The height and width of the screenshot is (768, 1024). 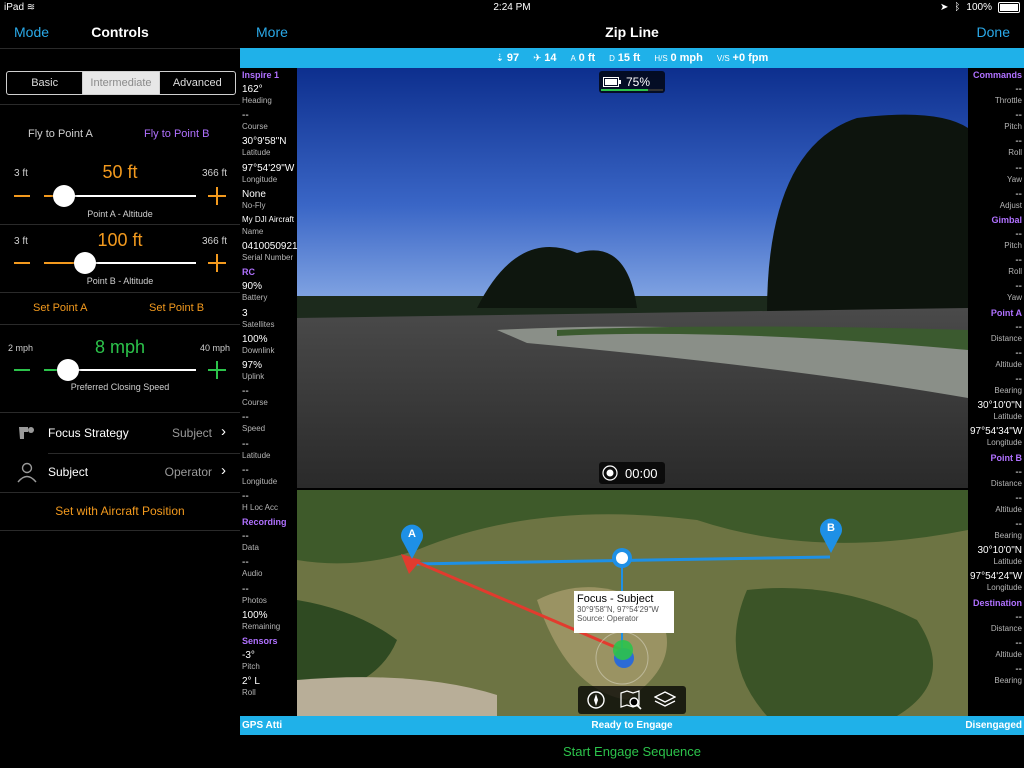 I want to click on start-engage-sequence-button: Start Engage Sequence, so click(x=632, y=751).